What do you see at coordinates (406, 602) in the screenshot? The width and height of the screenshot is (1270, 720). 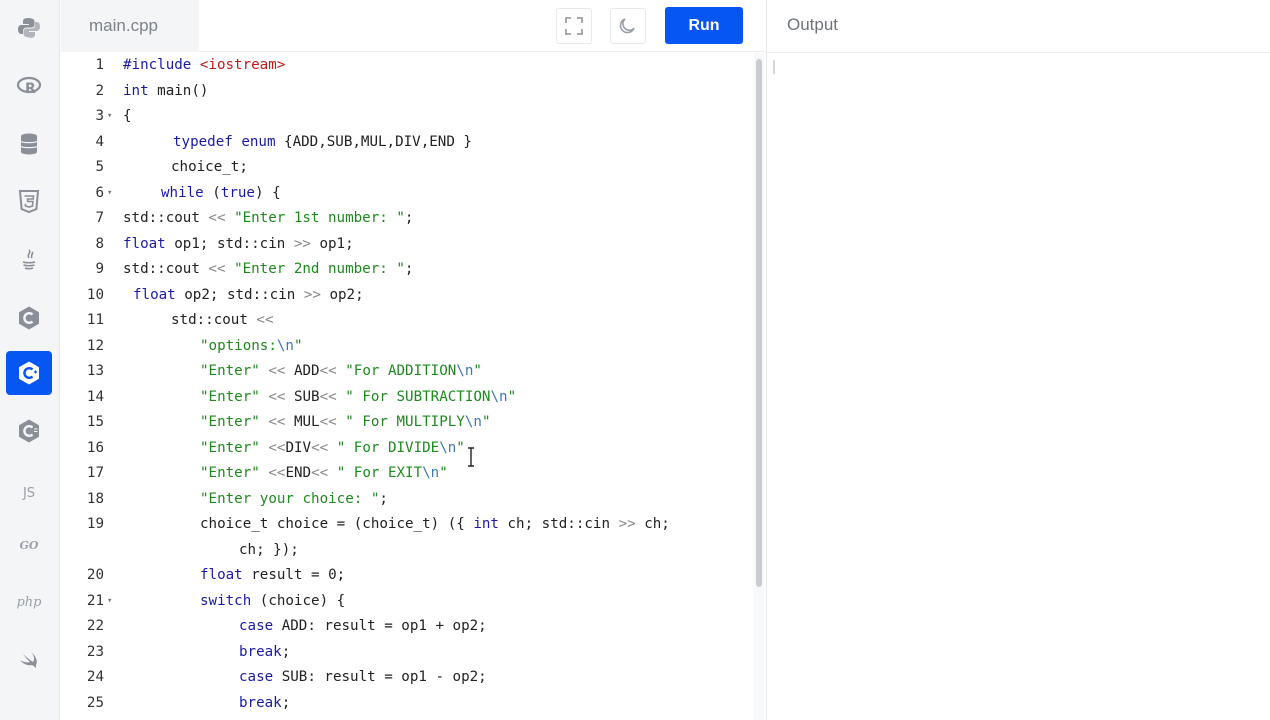 I see `code-line: 21 ▾ switch (choice) {` at bounding box center [406, 602].